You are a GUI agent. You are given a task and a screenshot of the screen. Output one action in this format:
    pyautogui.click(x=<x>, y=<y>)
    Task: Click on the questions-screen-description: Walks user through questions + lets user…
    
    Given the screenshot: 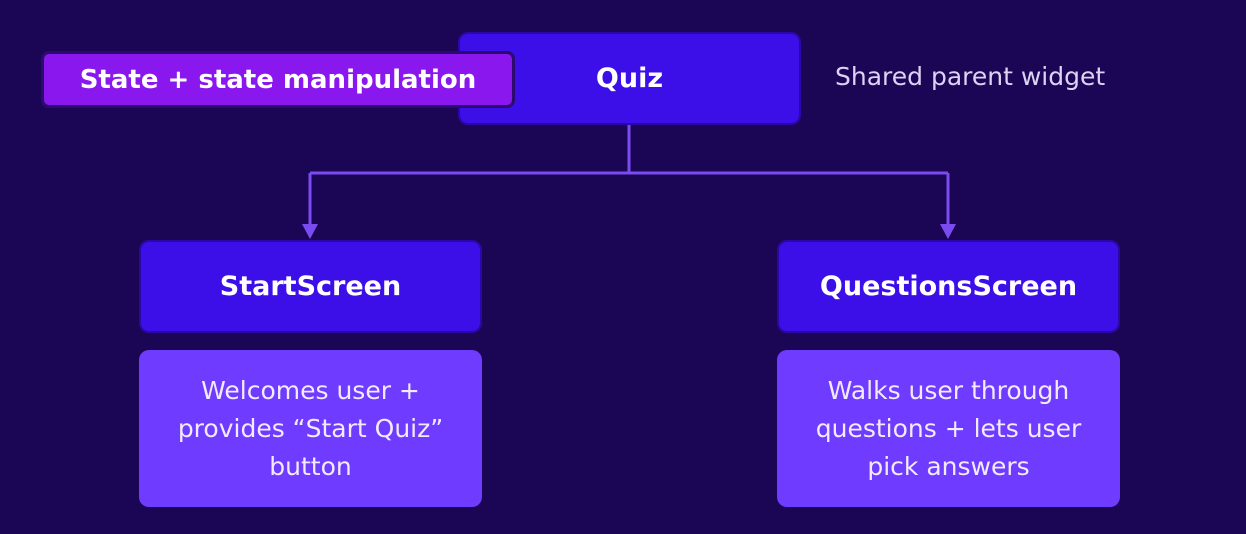 What is the action you would take?
    pyautogui.click(x=948, y=428)
    